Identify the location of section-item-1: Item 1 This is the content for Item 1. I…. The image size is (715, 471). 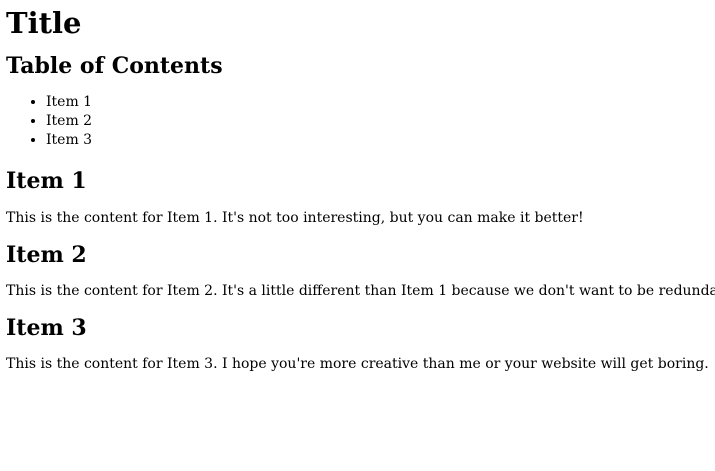
(357, 197).